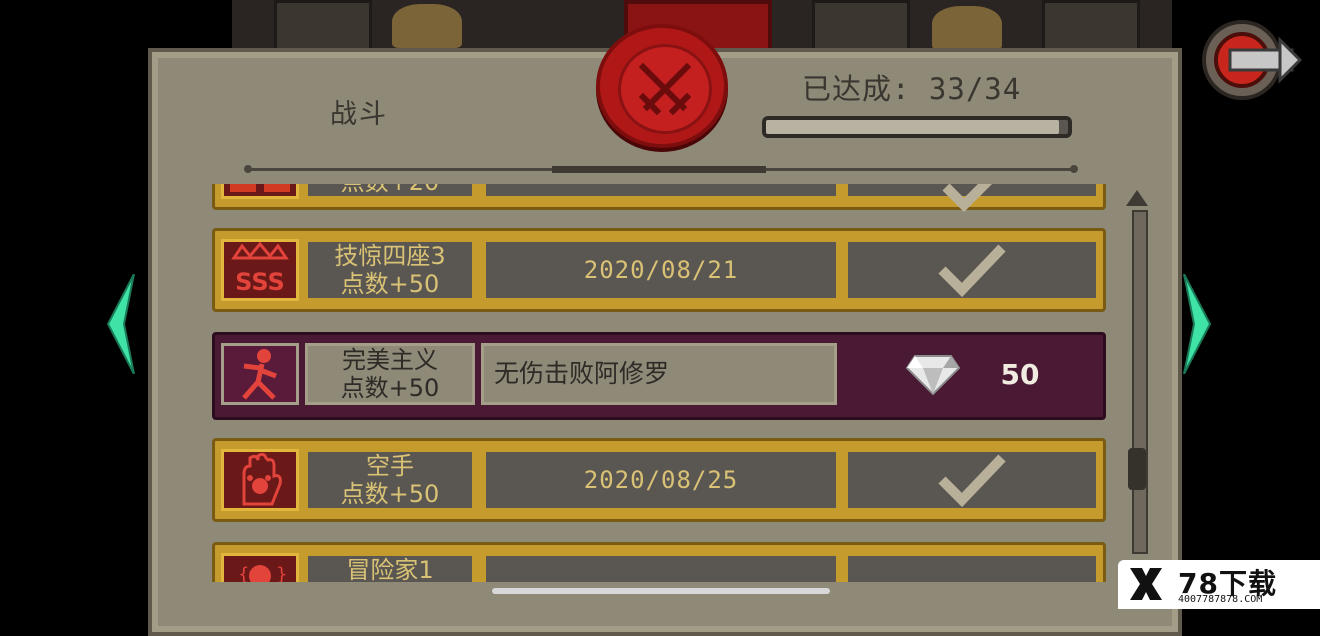 The height and width of the screenshot is (636, 1320). I want to click on palm-hand-icon, so click(260, 480).